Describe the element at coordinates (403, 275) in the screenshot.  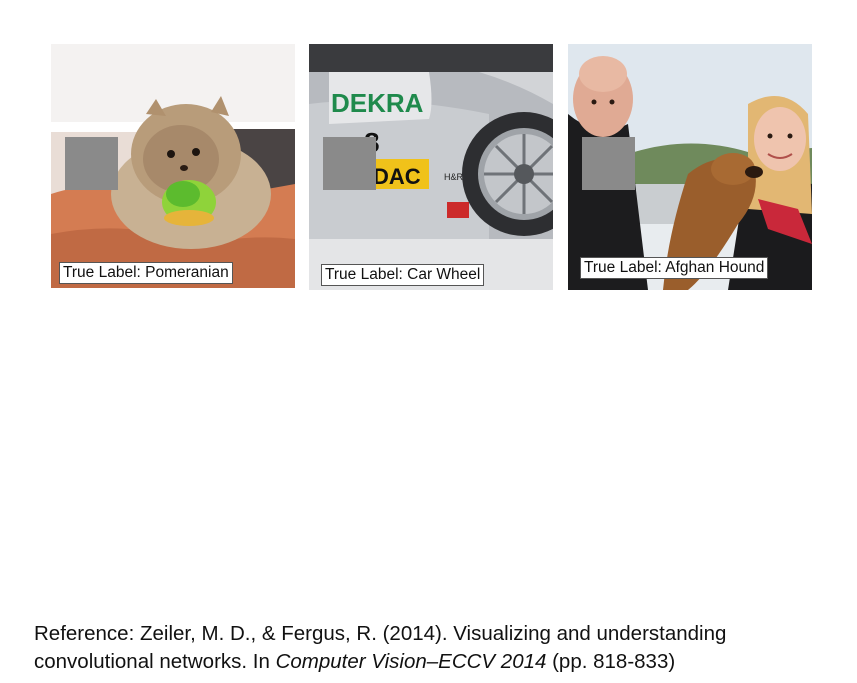
I see `true-label-caption: True Label: Car Wheel` at that location.